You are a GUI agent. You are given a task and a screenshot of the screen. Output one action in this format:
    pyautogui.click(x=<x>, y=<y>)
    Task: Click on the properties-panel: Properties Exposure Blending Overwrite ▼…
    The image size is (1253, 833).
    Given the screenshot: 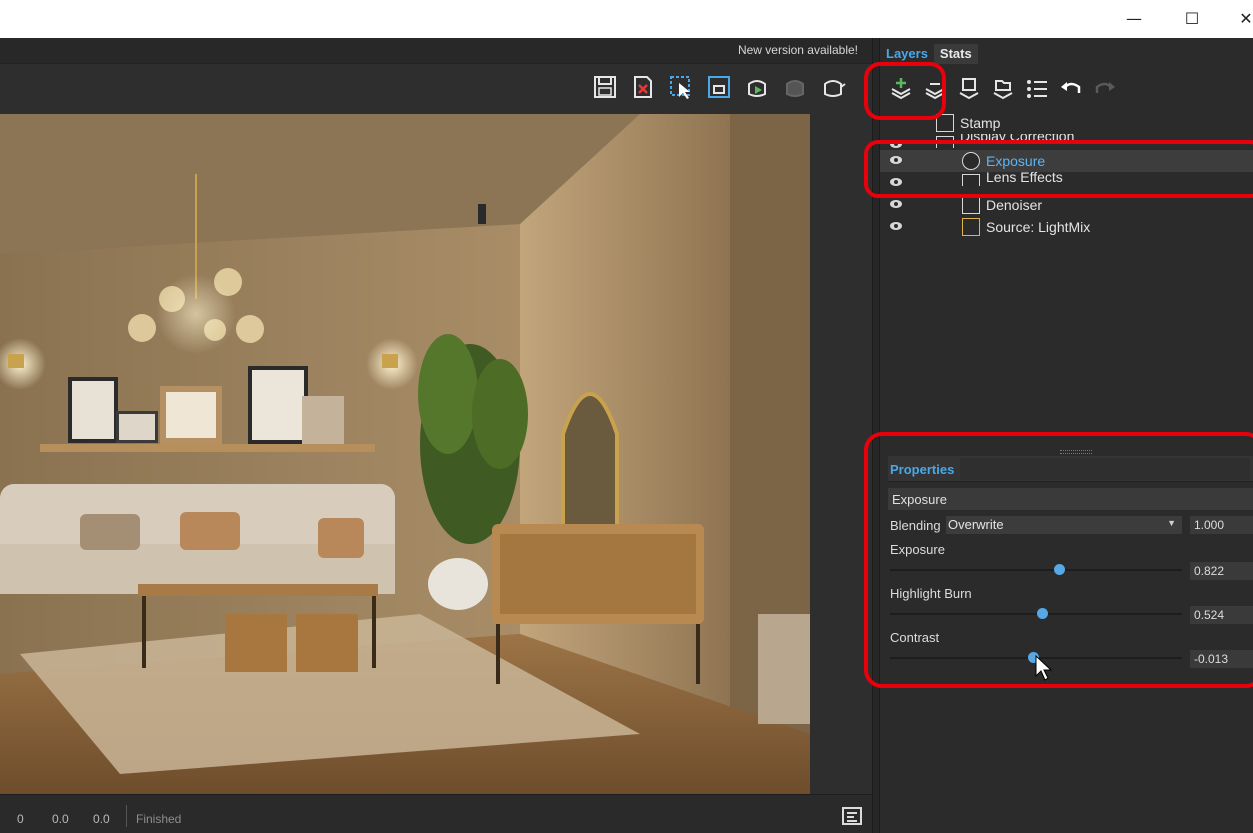 What is the action you would take?
    pyautogui.click(x=1070, y=571)
    